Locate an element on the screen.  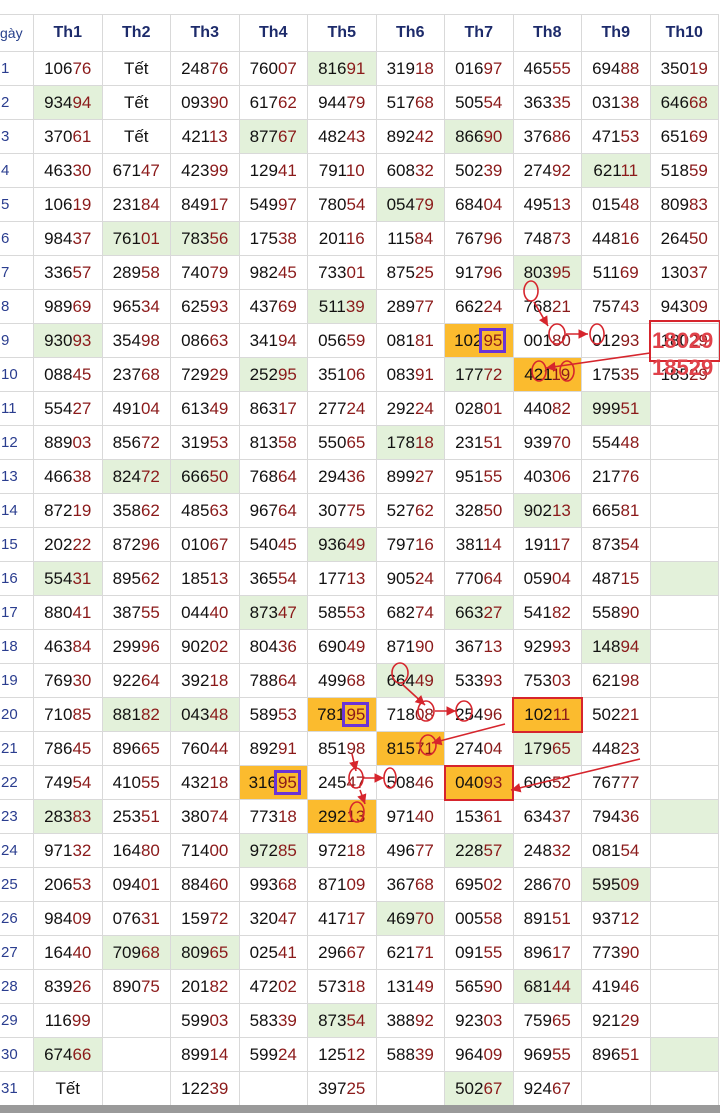
number-tail: 32 is located at coordinates (424, 170).